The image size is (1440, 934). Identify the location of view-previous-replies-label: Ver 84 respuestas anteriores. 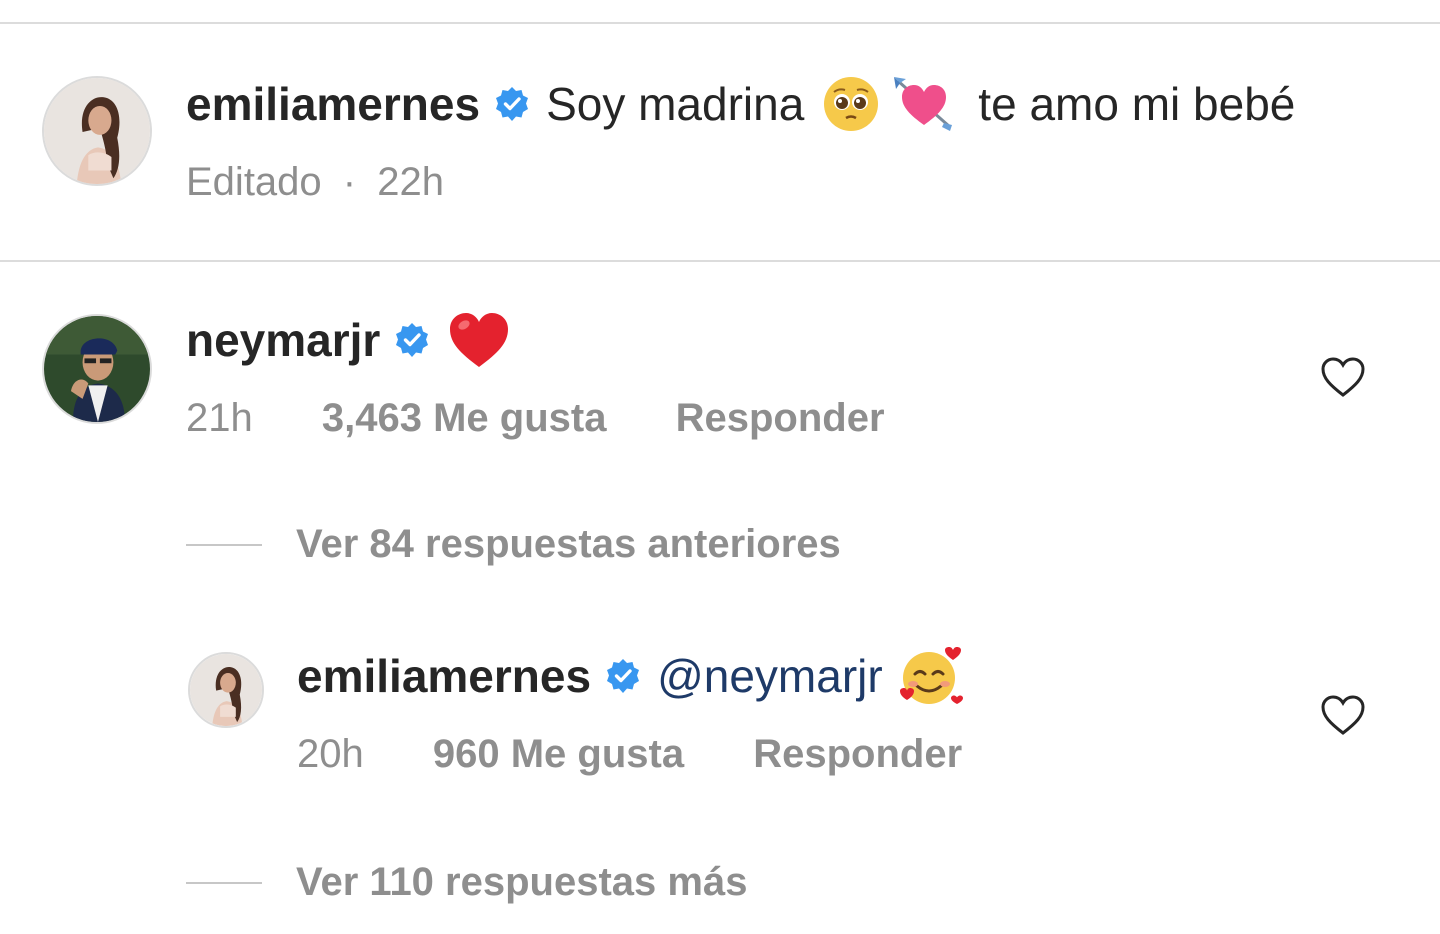
(568, 544).